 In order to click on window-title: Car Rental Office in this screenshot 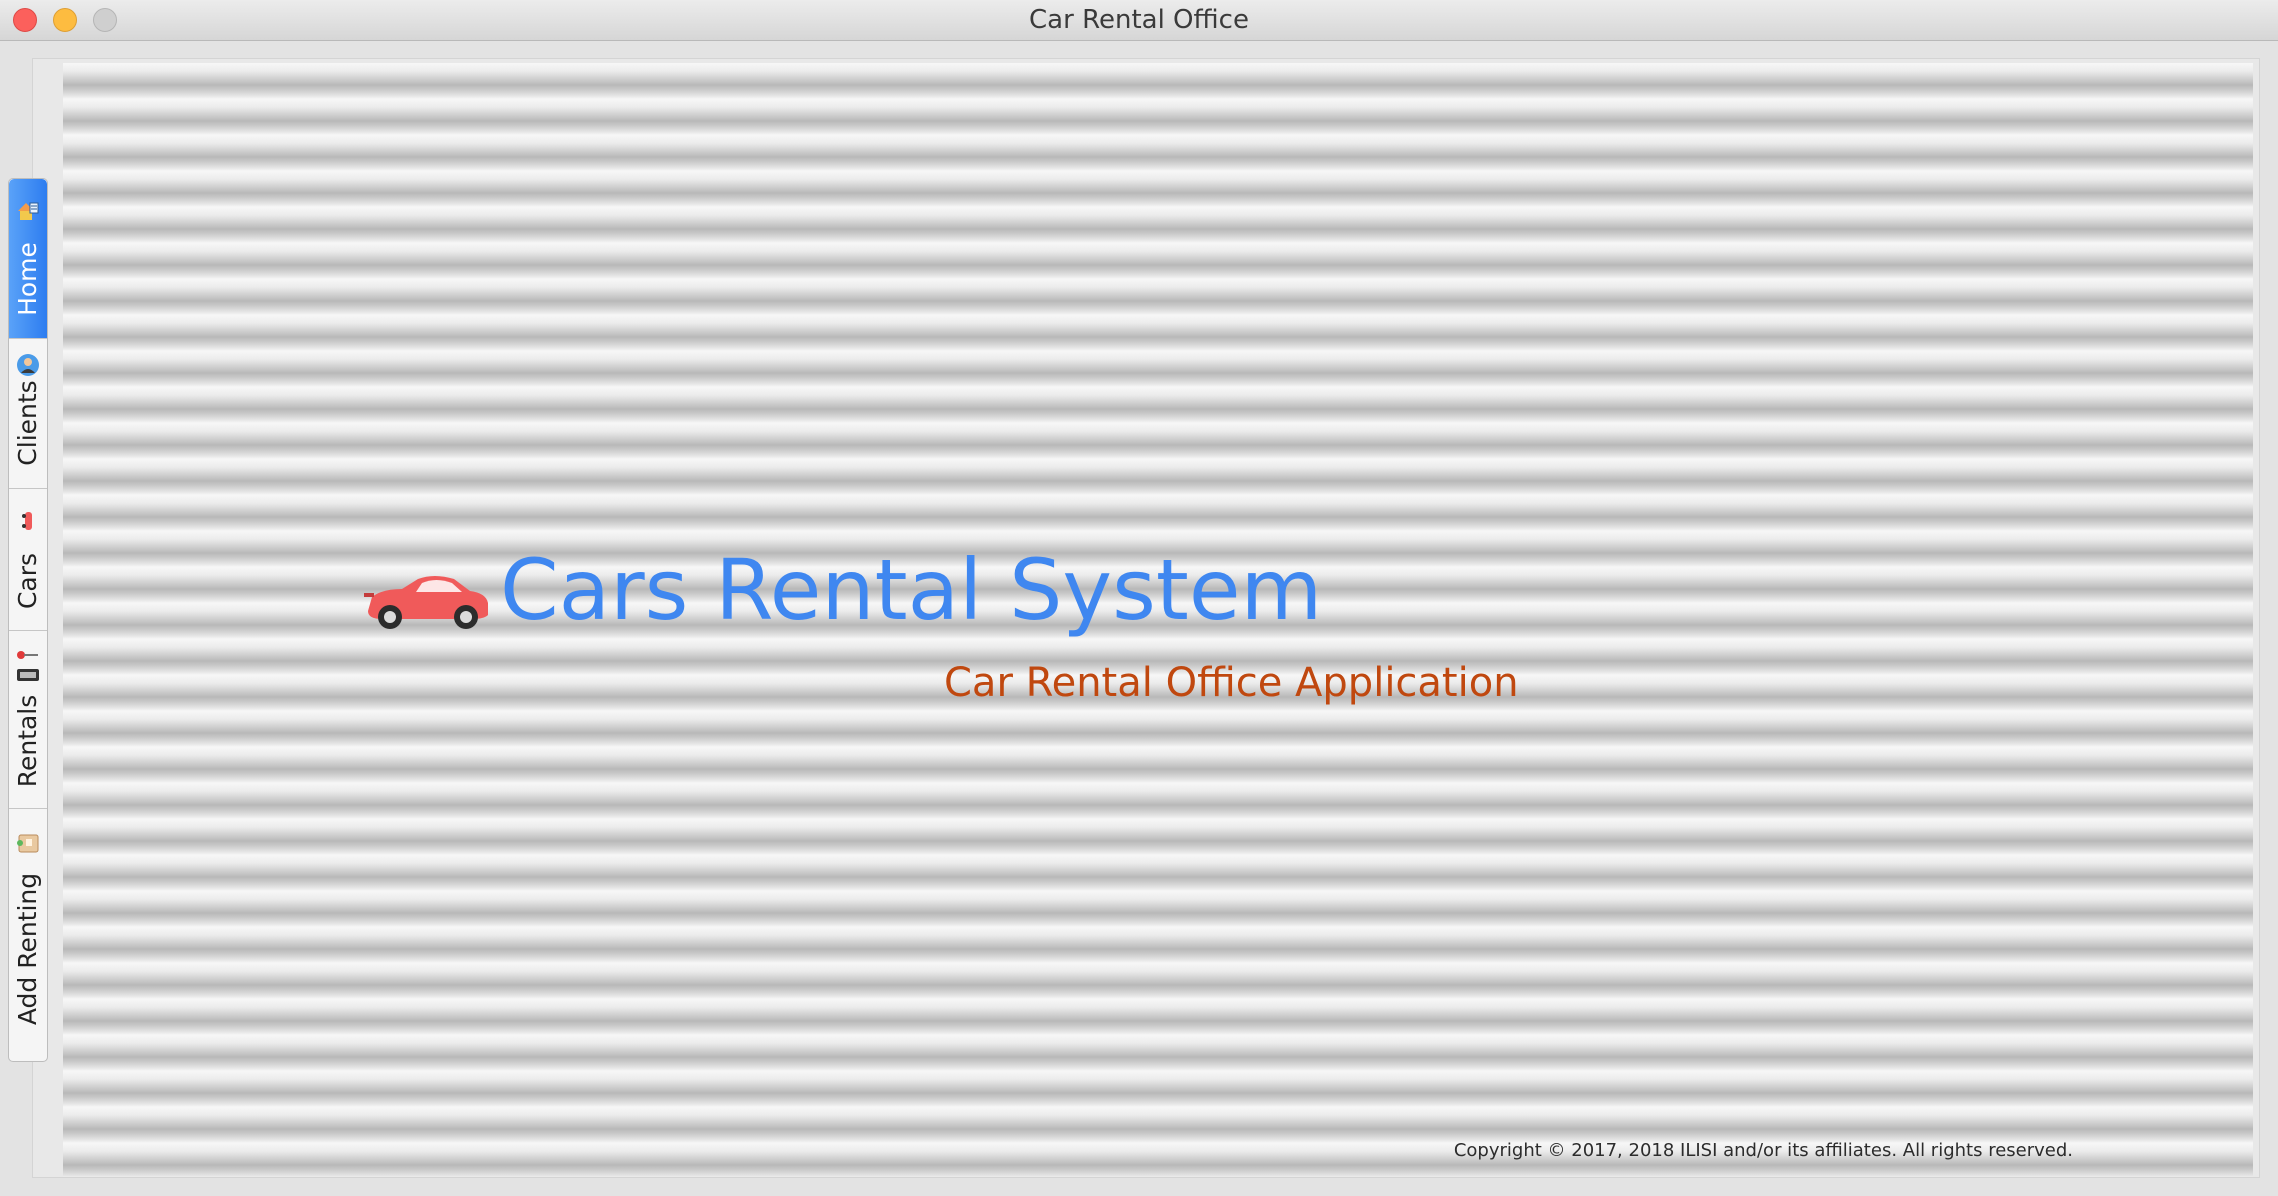, I will do `click(1139, 20)`.